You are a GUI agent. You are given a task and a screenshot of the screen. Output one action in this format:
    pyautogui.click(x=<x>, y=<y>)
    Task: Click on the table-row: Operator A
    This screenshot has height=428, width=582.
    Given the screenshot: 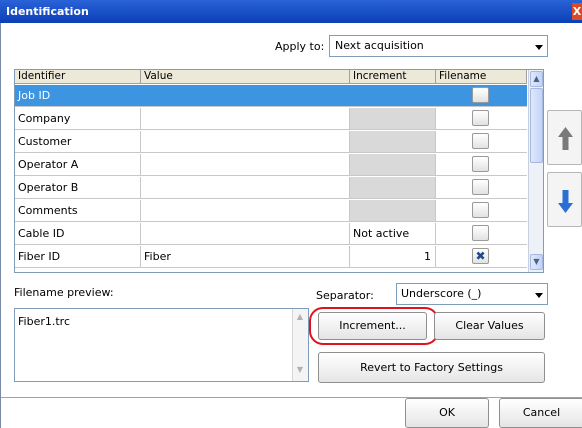 What is the action you would take?
    pyautogui.click(x=271, y=165)
    